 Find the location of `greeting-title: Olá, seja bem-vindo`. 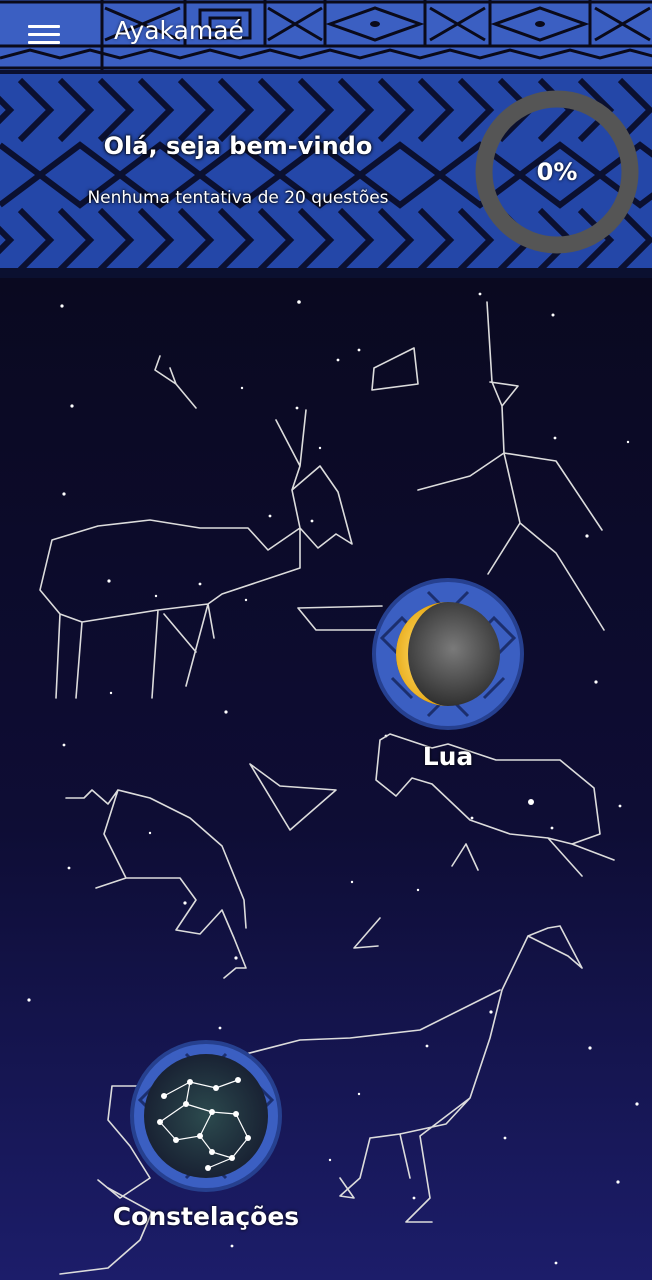

greeting-title: Olá, seja bem-vindo is located at coordinates (238, 146).